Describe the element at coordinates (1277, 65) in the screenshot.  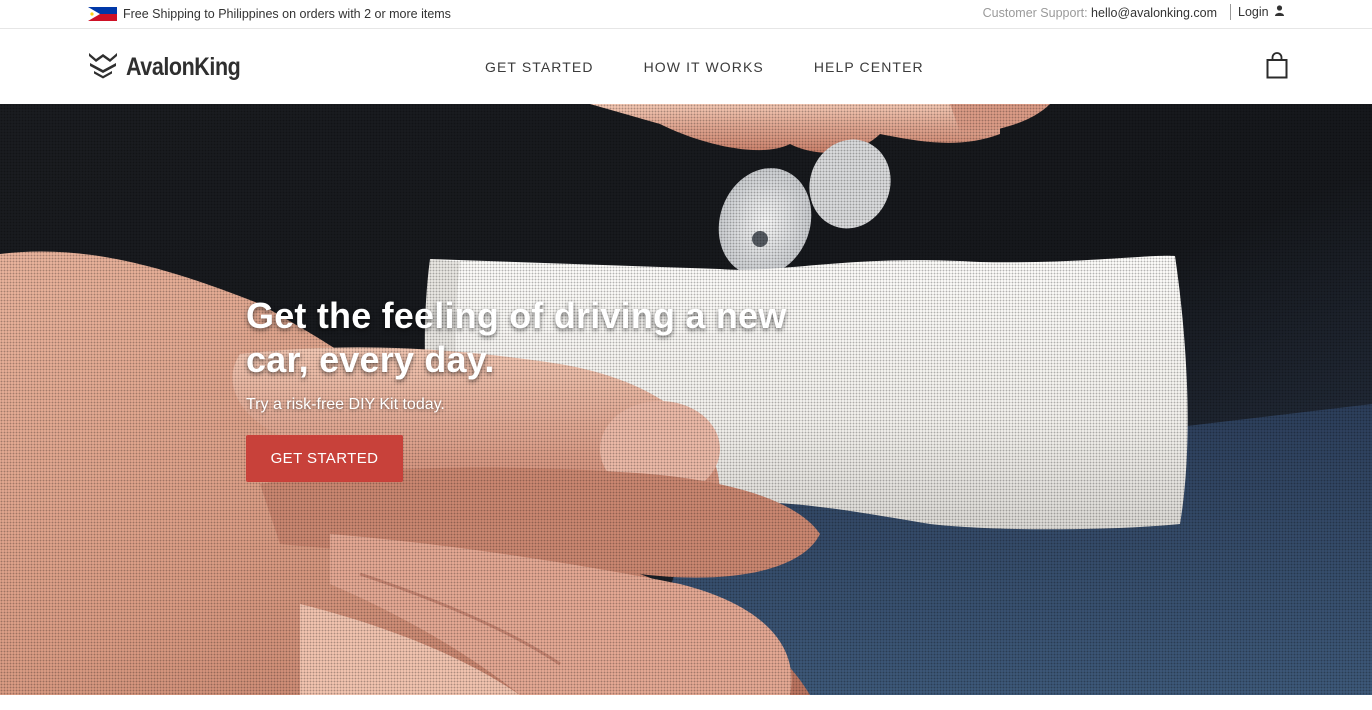
I see `shopping-bag-icon` at that location.